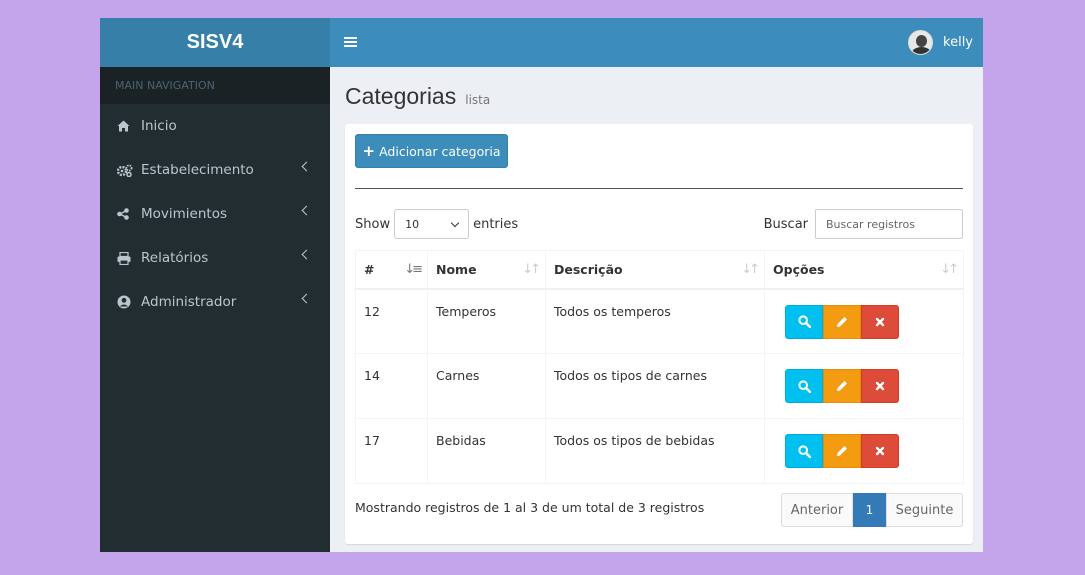 The image size is (1085, 575). I want to click on column-header-label: Descrição, so click(588, 269).